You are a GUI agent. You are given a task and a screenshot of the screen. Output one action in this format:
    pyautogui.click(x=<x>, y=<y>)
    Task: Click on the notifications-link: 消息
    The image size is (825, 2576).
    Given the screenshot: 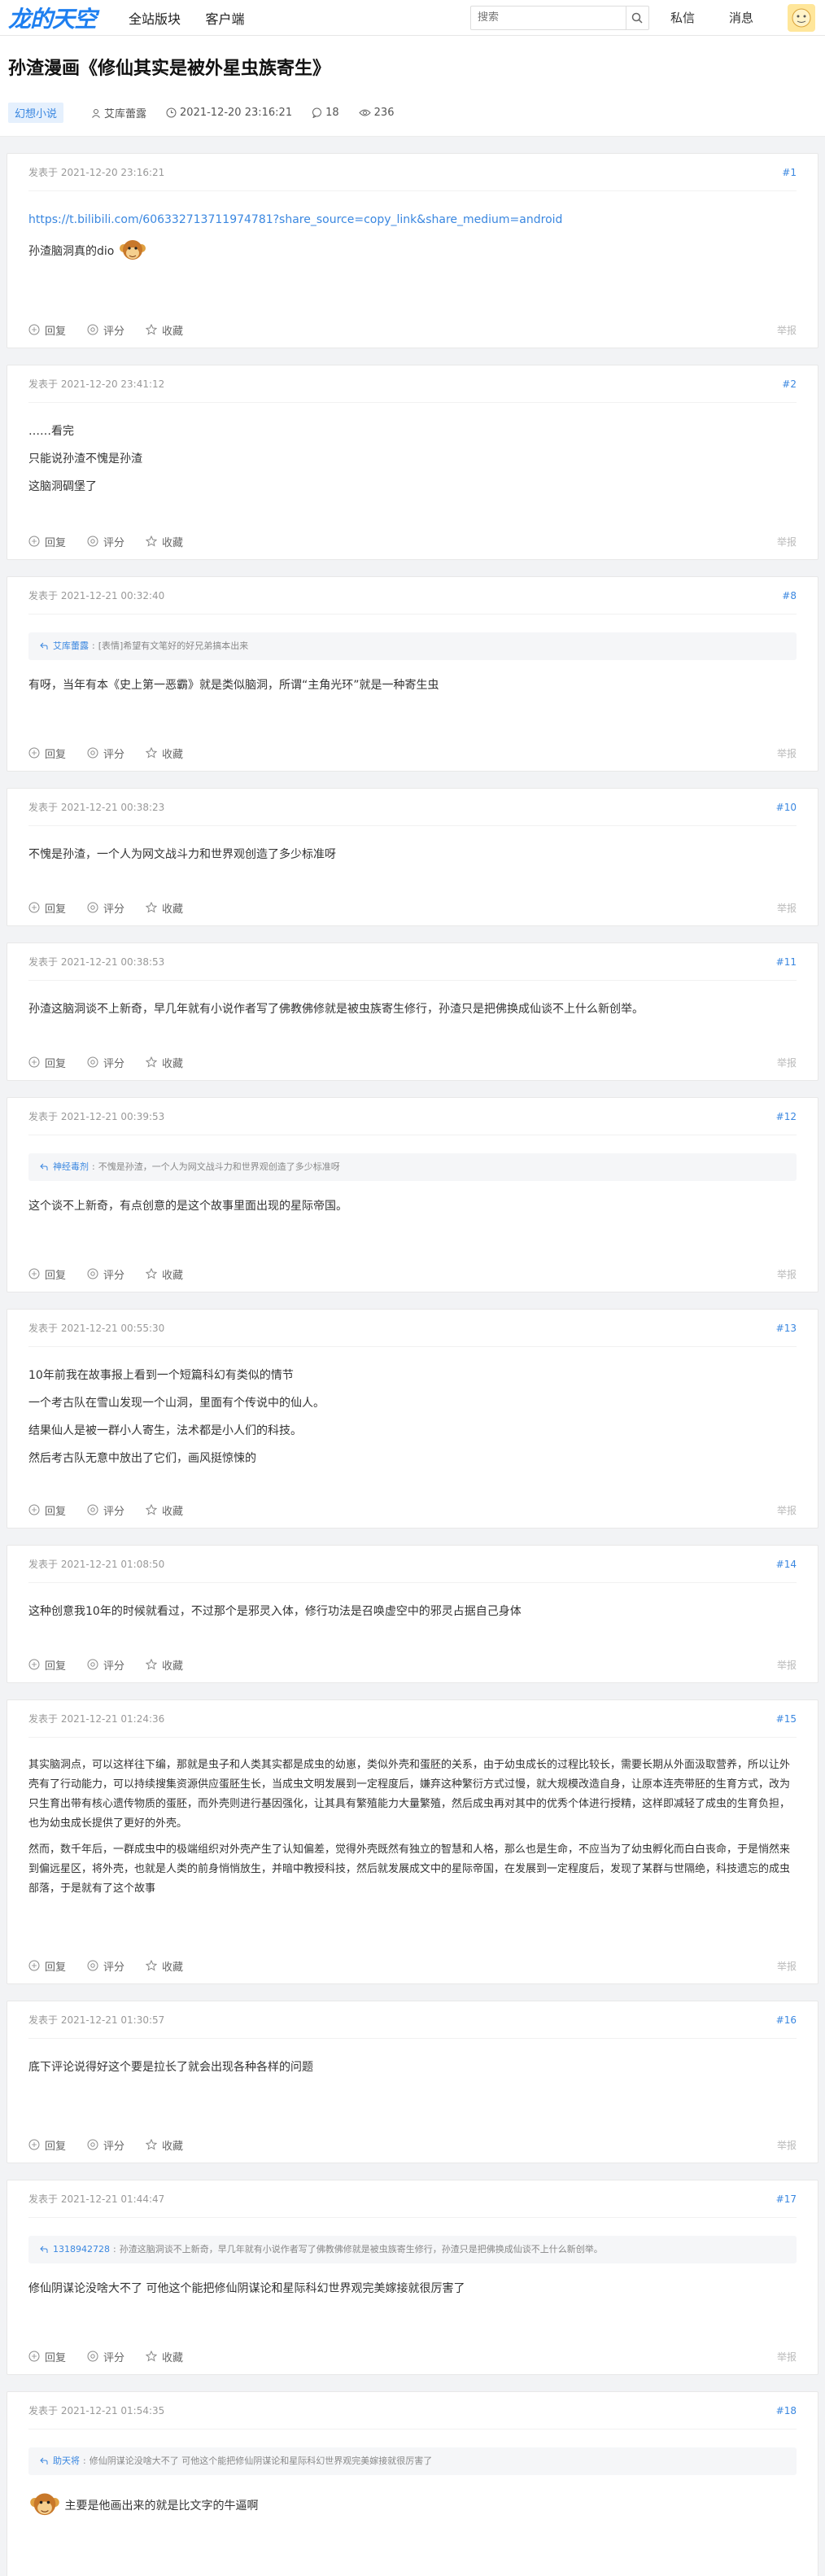 What is the action you would take?
    pyautogui.click(x=741, y=17)
    